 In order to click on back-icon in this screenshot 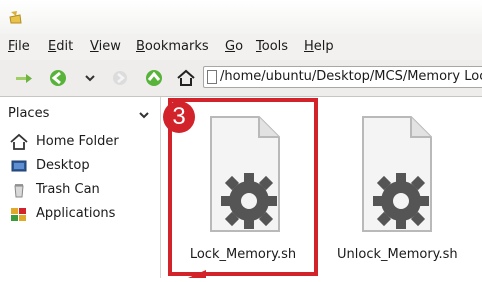, I will do `click(58, 78)`.